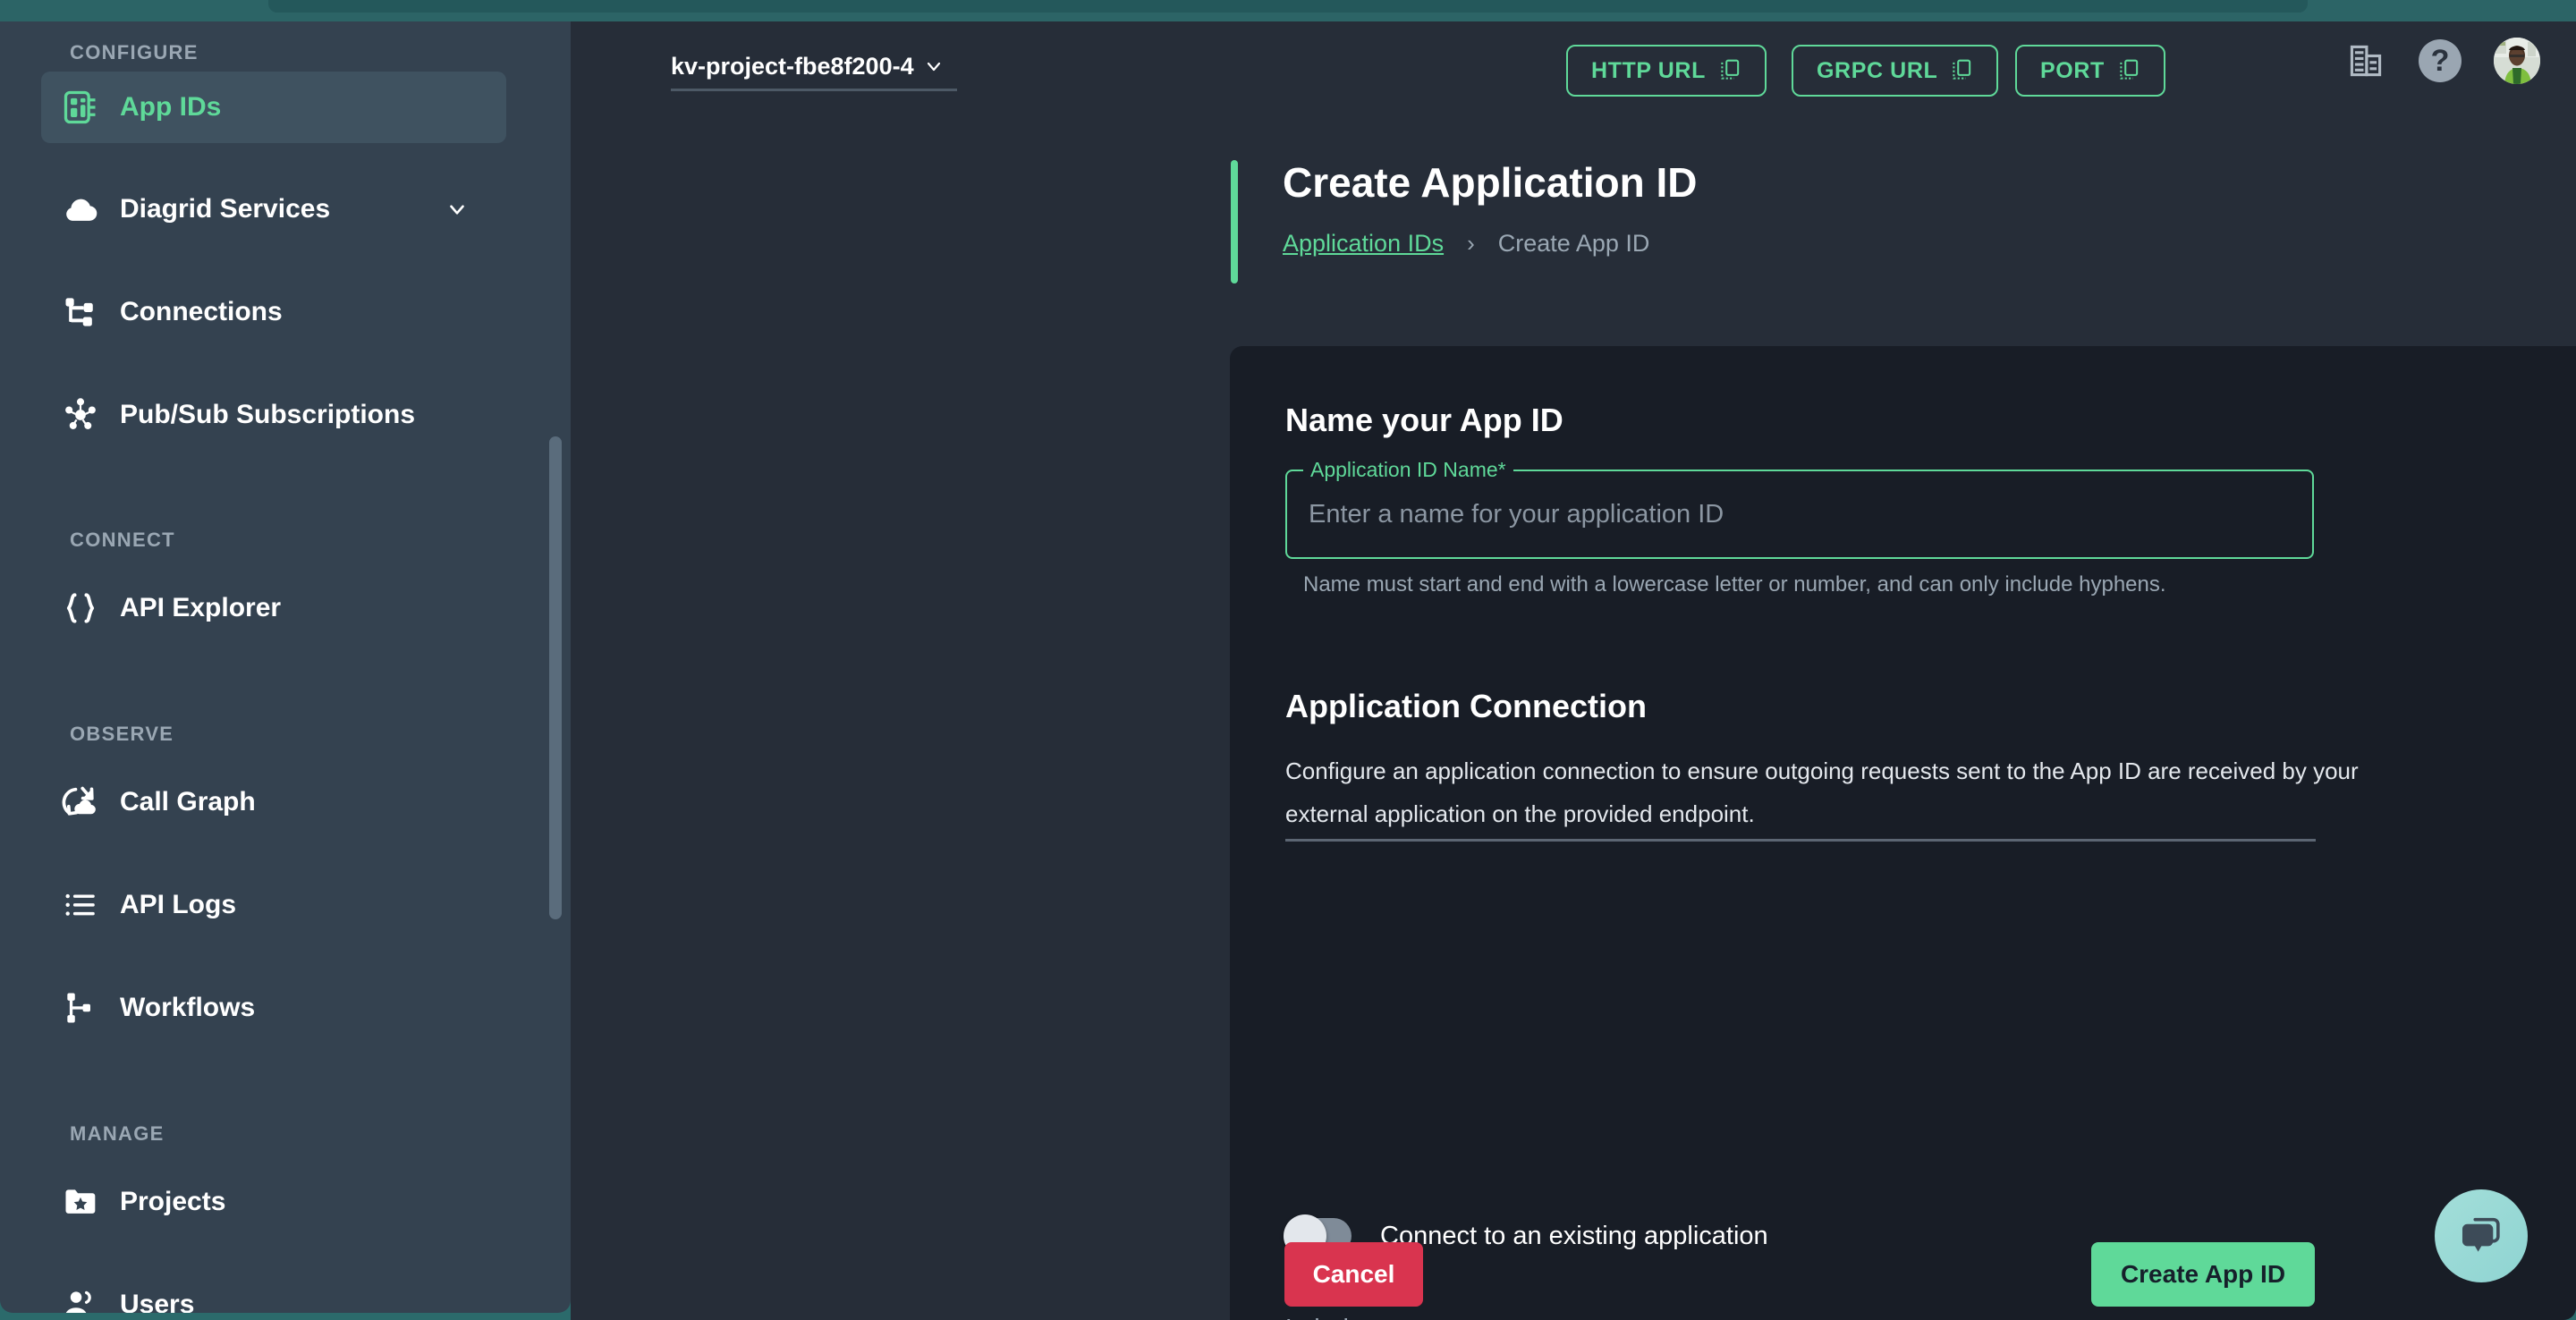 The image size is (2576, 1320). What do you see at coordinates (1323, 1317) in the screenshot?
I see `labels-heading: Labels` at bounding box center [1323, 1317].